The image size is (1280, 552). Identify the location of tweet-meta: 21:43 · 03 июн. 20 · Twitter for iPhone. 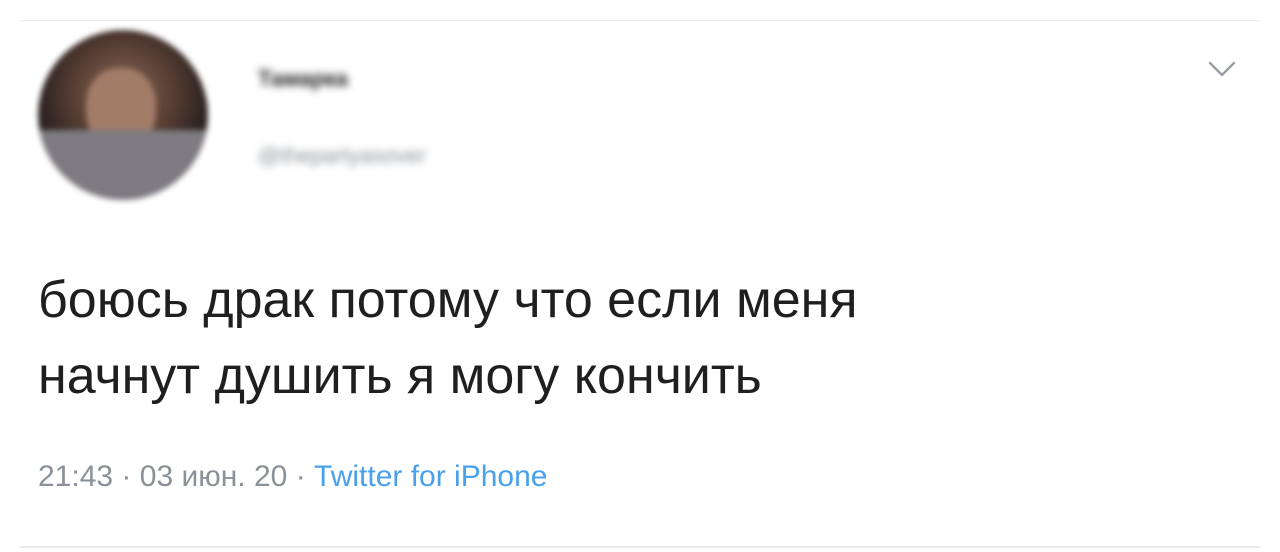
(292, 477).